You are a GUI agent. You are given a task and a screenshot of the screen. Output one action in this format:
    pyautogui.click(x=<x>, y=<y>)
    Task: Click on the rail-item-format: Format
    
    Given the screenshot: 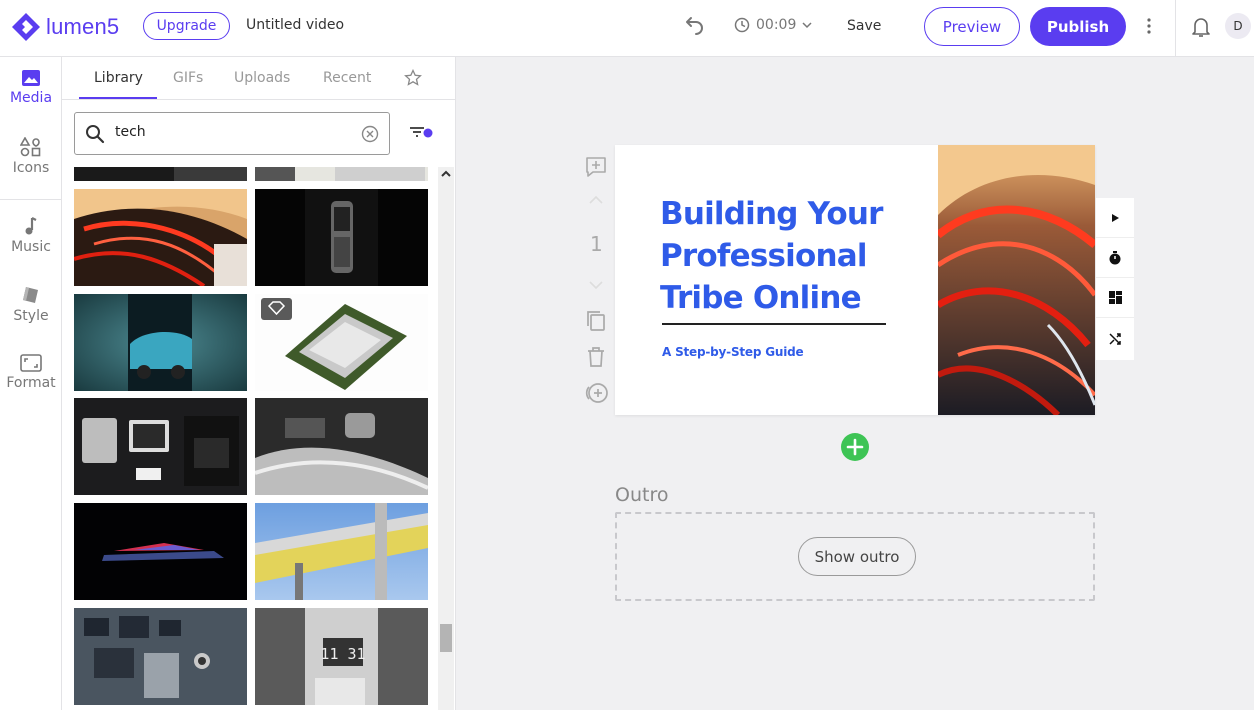 What is the action you would take?
    pyautogui.click(x=31, y=372)
    